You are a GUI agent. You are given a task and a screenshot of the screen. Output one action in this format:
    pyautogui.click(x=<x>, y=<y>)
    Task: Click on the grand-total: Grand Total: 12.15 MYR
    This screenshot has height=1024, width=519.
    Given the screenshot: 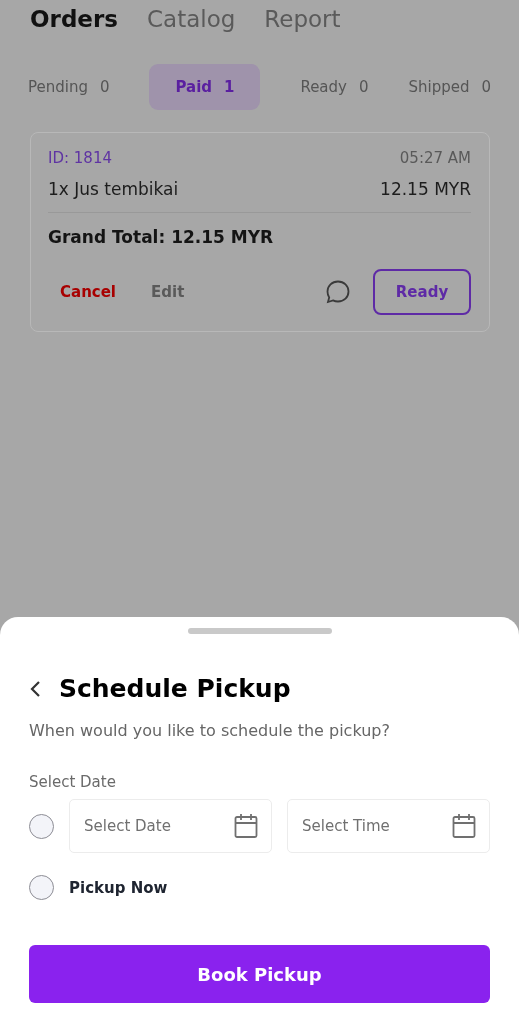 What is the action you would take?
    pyautogui.click(x=161, y=237)
    